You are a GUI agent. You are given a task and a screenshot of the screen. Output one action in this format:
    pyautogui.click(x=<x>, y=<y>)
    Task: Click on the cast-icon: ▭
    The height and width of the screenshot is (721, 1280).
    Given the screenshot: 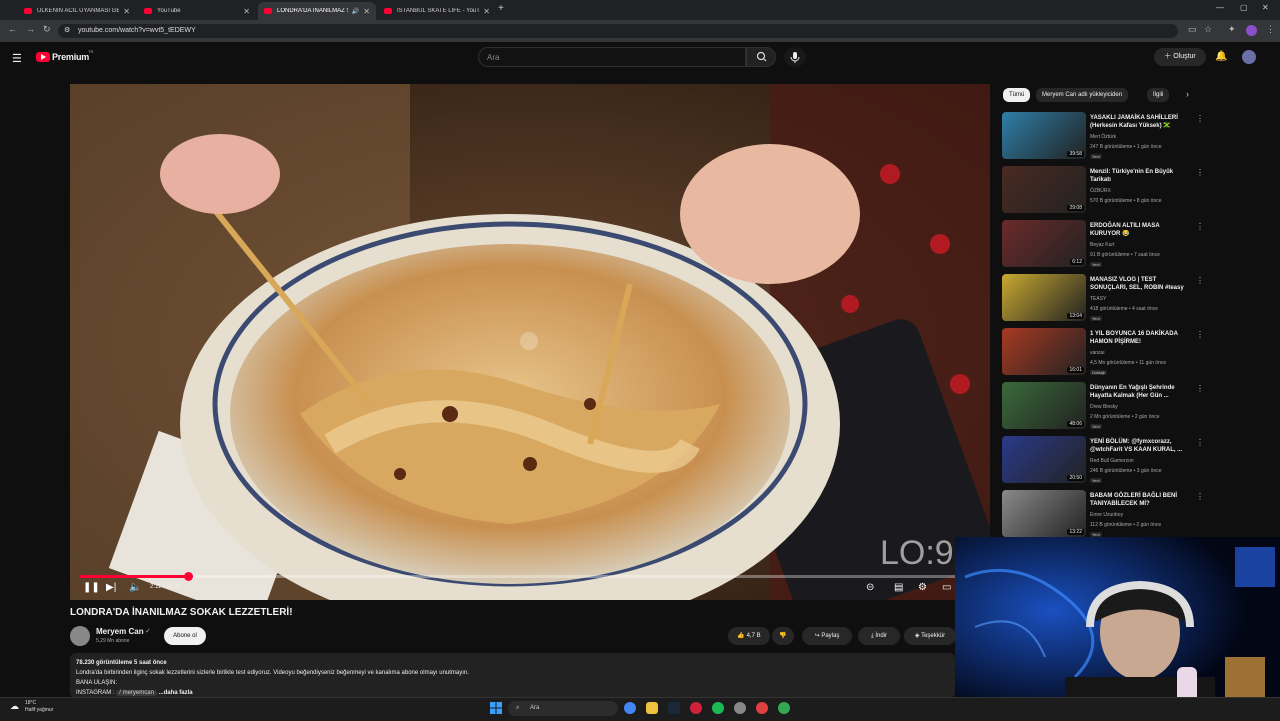 What is the action you would take?
    pyautogui.click(x=1192, y=29)
    